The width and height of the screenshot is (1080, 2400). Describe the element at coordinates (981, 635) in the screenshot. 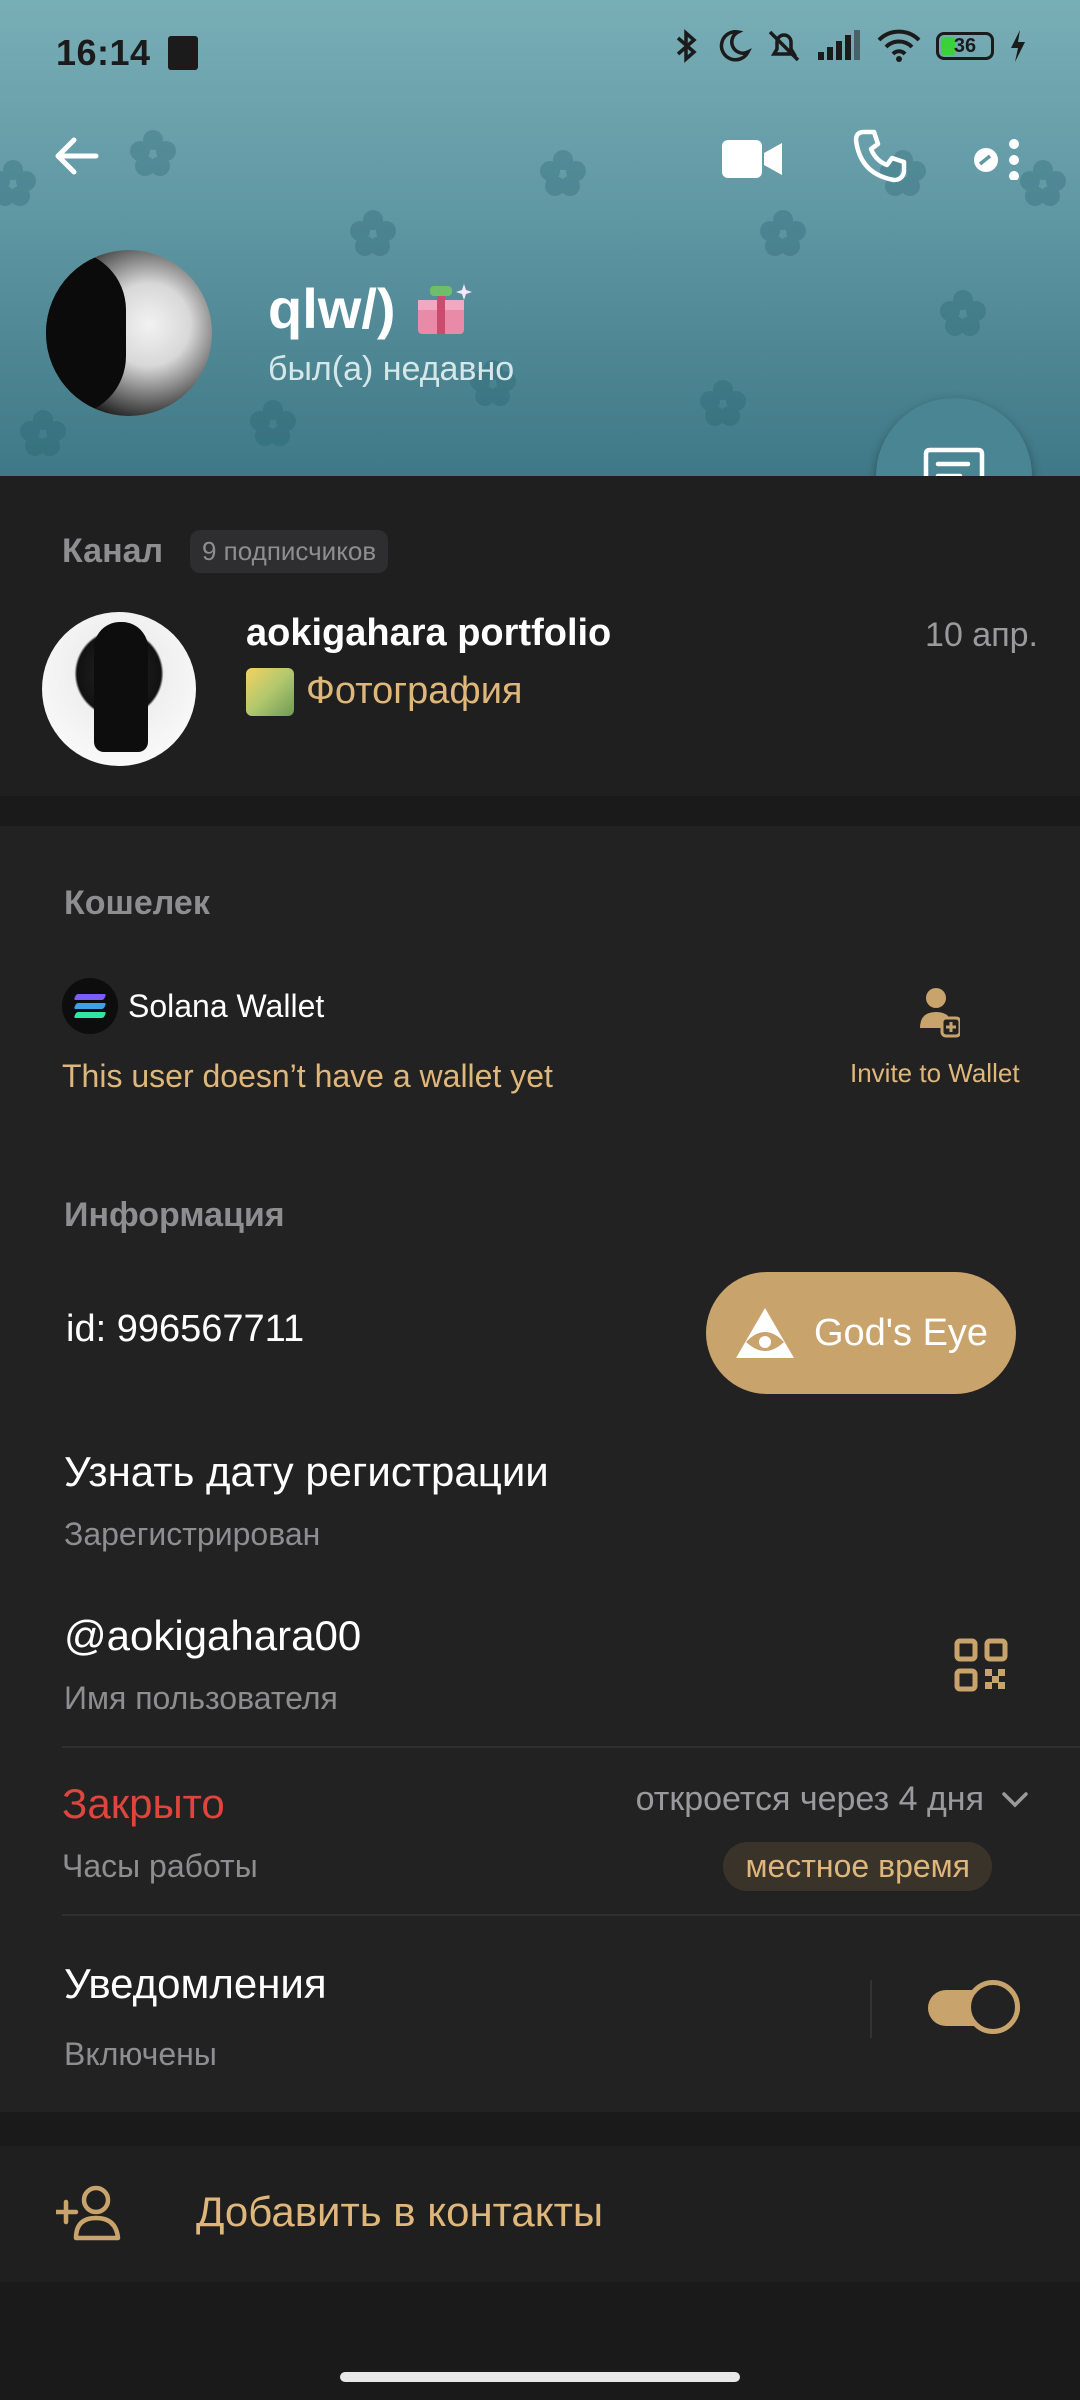

I see `channel-date: 10 апр.` at that location.